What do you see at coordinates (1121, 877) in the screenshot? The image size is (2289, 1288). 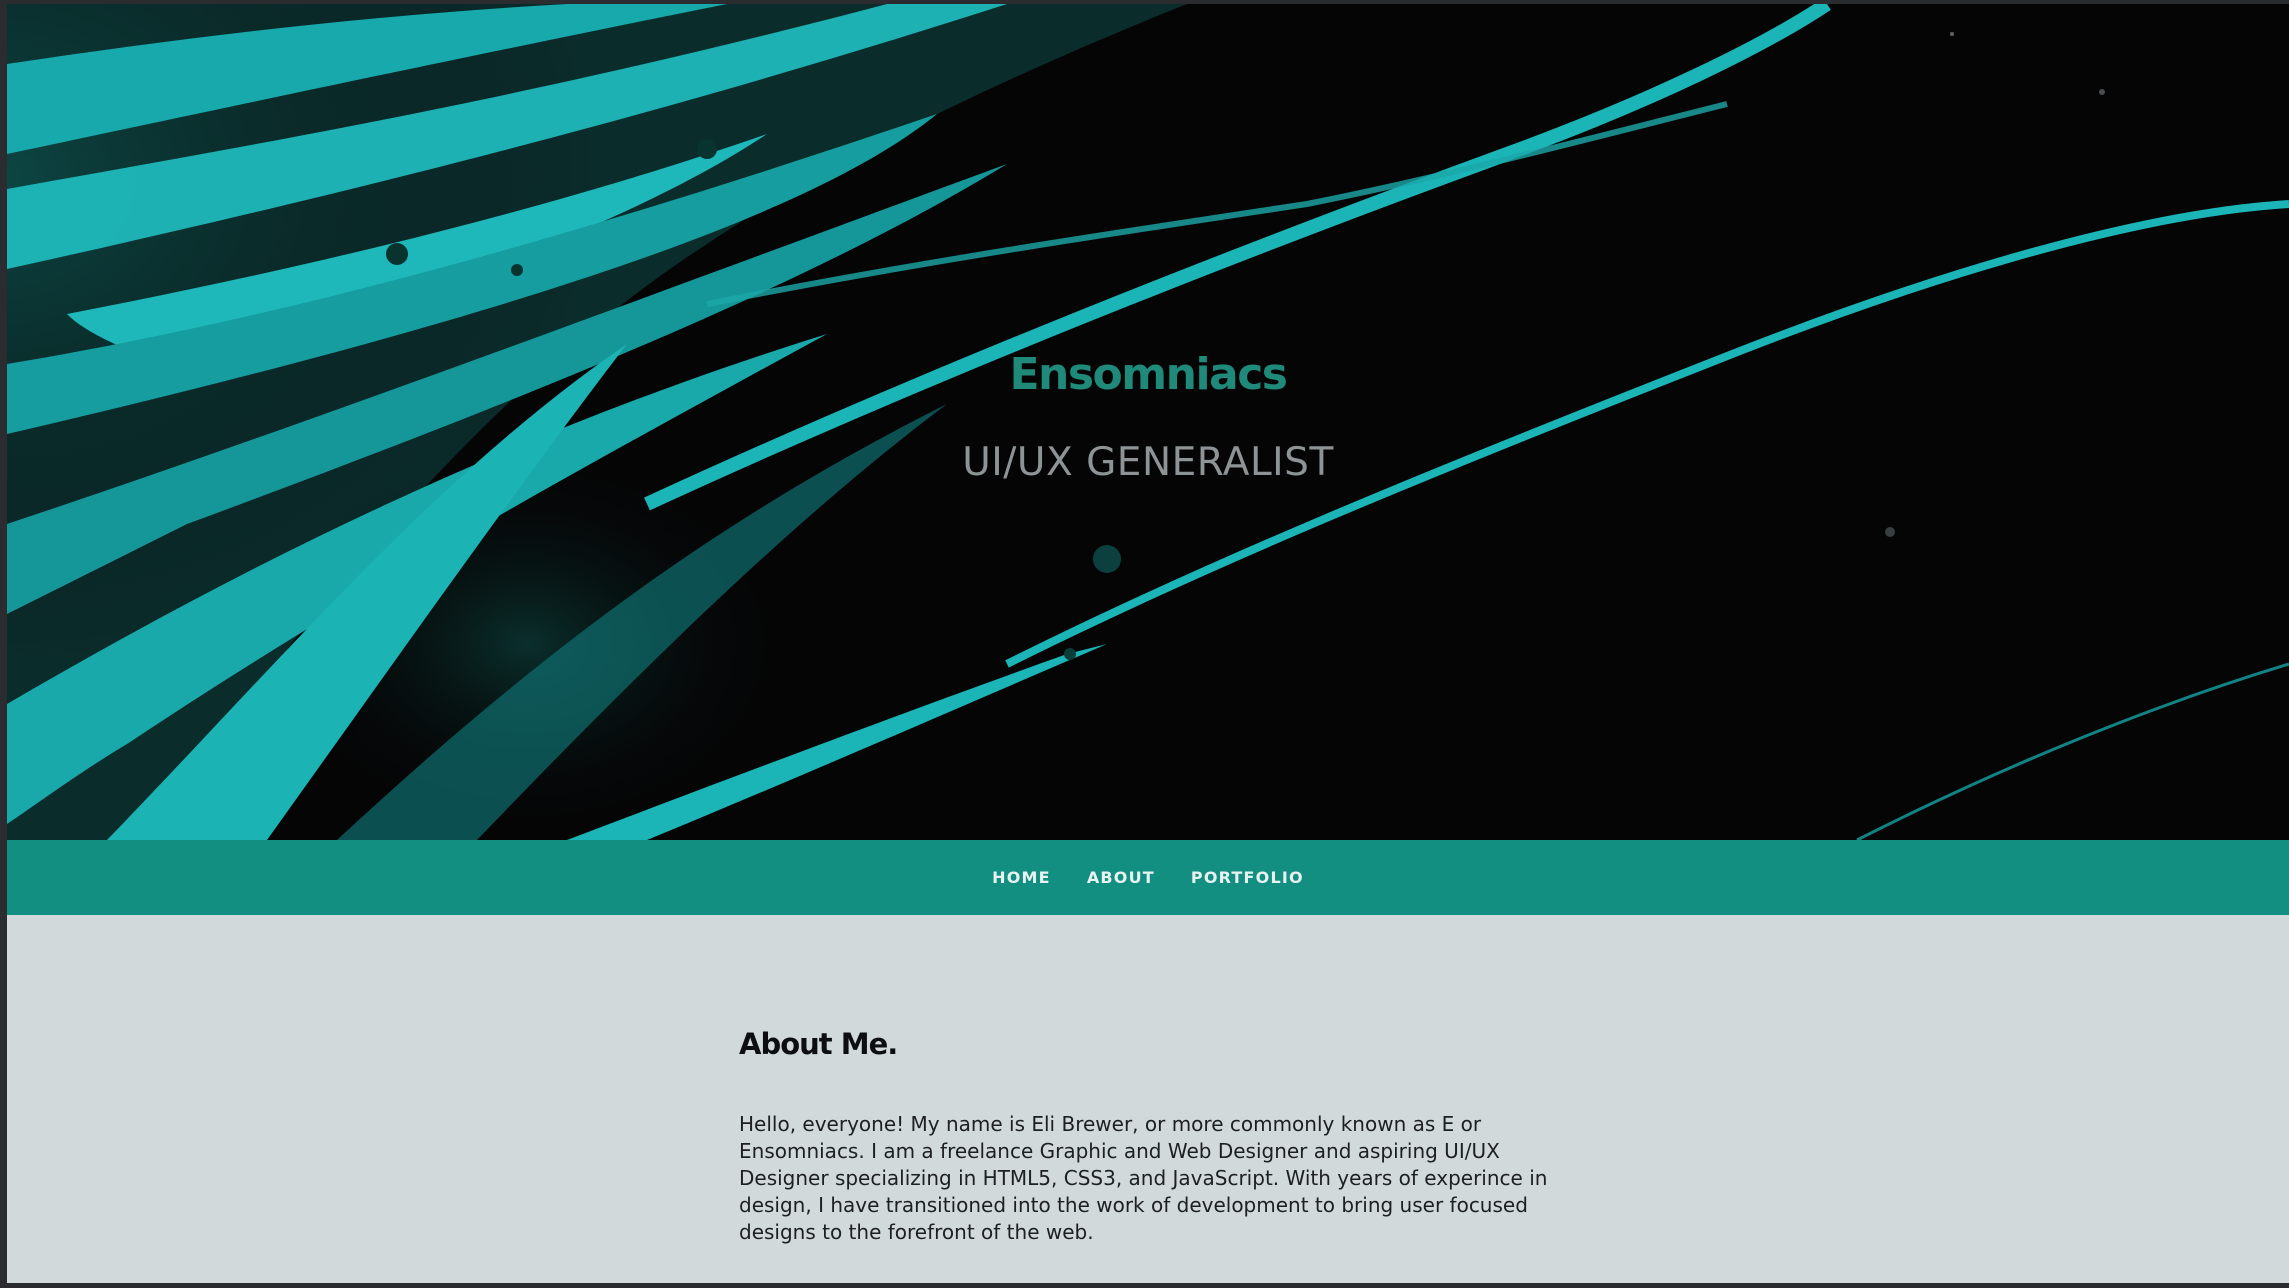 I see `nav-about-link: ABOUT` at bounding box center [1121, 877].